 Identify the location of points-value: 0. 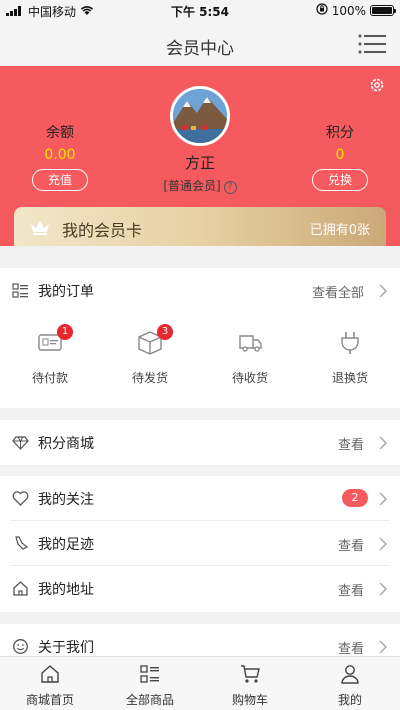
(340, 155).